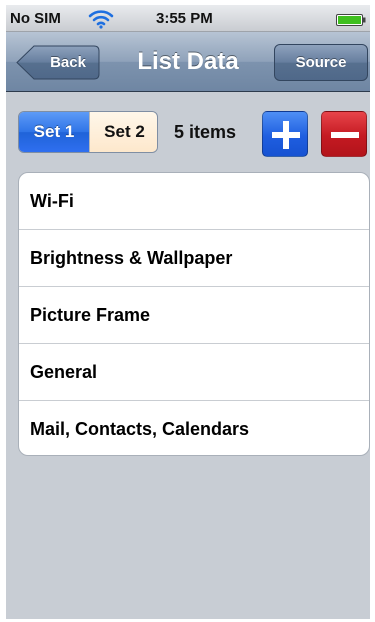 This screenshot has height=622, width=375. I want to click on list-item-brightness-wallpaper: Brightness & Wallpaper, so click(194, 258).